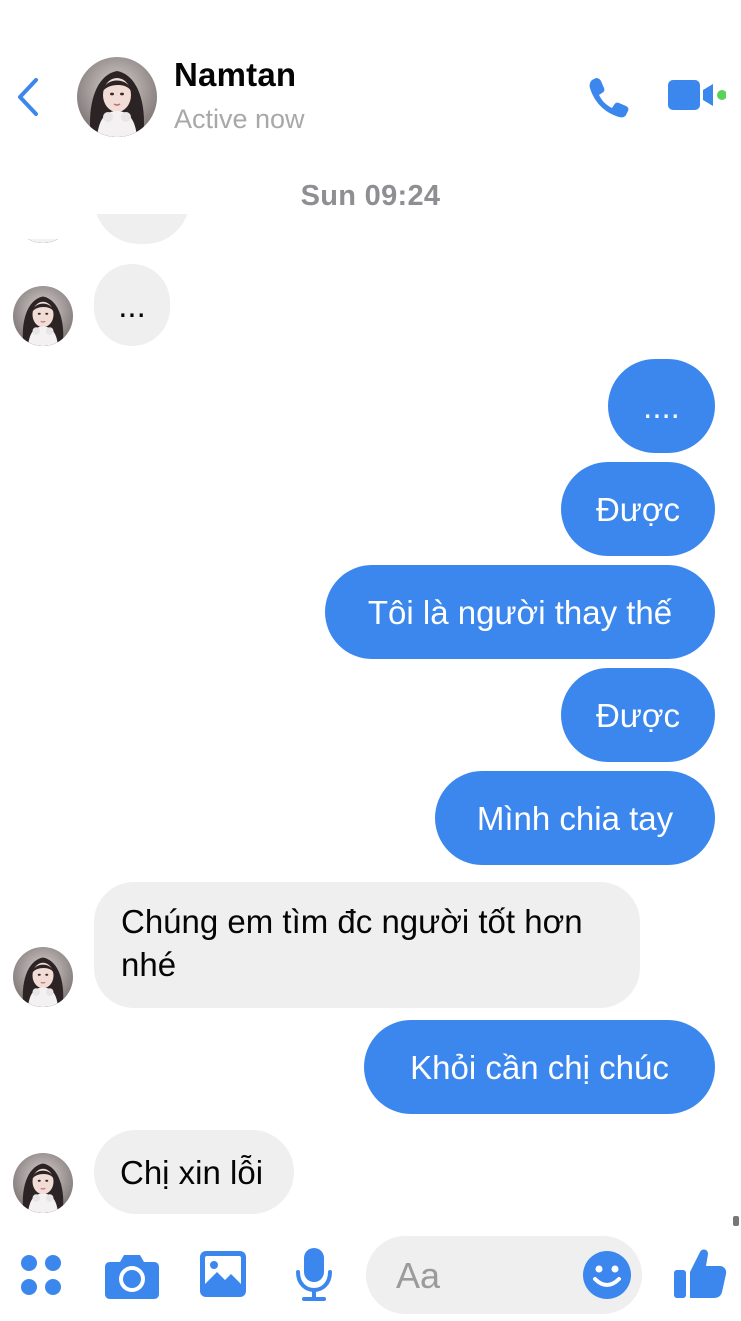  What do you see at coordinates (117, 97) in the screenshot?
I see `contact-avatar` at bounding box center [117, 97].